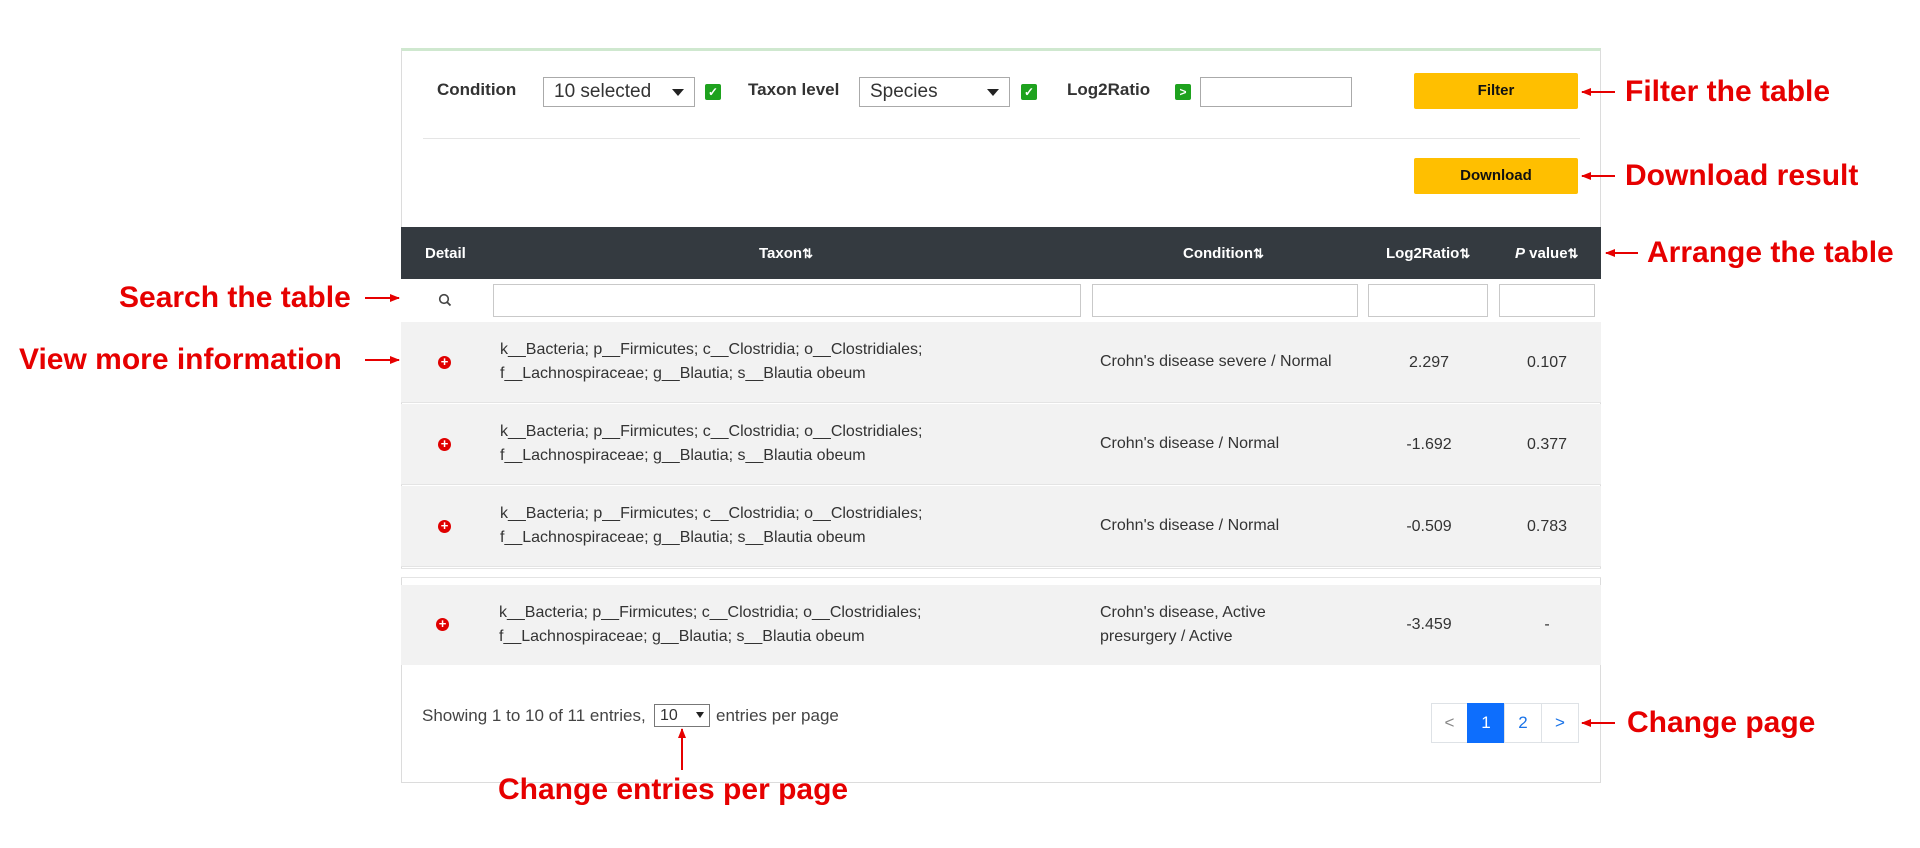 This screenshot has height=848, width=1920. Describe the element at coordinates (1721, 722) in the screenshot. I see `annotation-change-page: Change page` at that location.